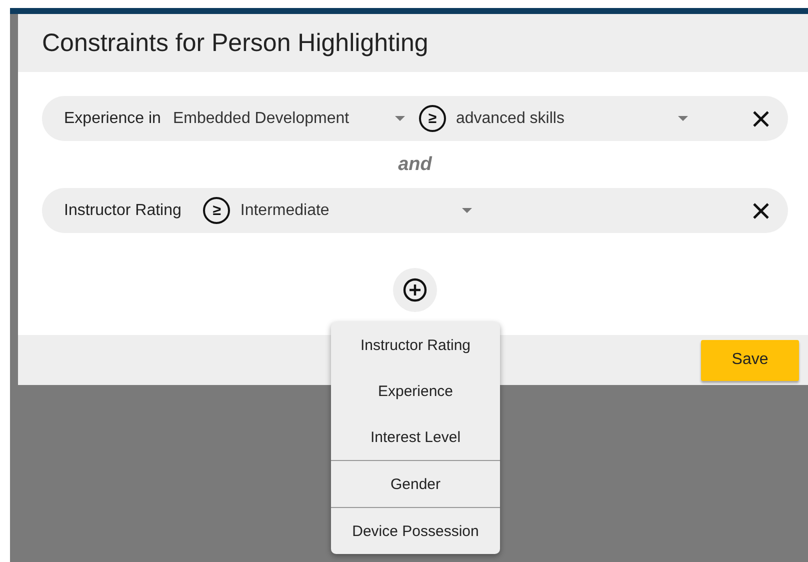  Describe the element at coordinates (123, 211) in the screenshot. I see `constraint-label: Instructor Rating` at that location.